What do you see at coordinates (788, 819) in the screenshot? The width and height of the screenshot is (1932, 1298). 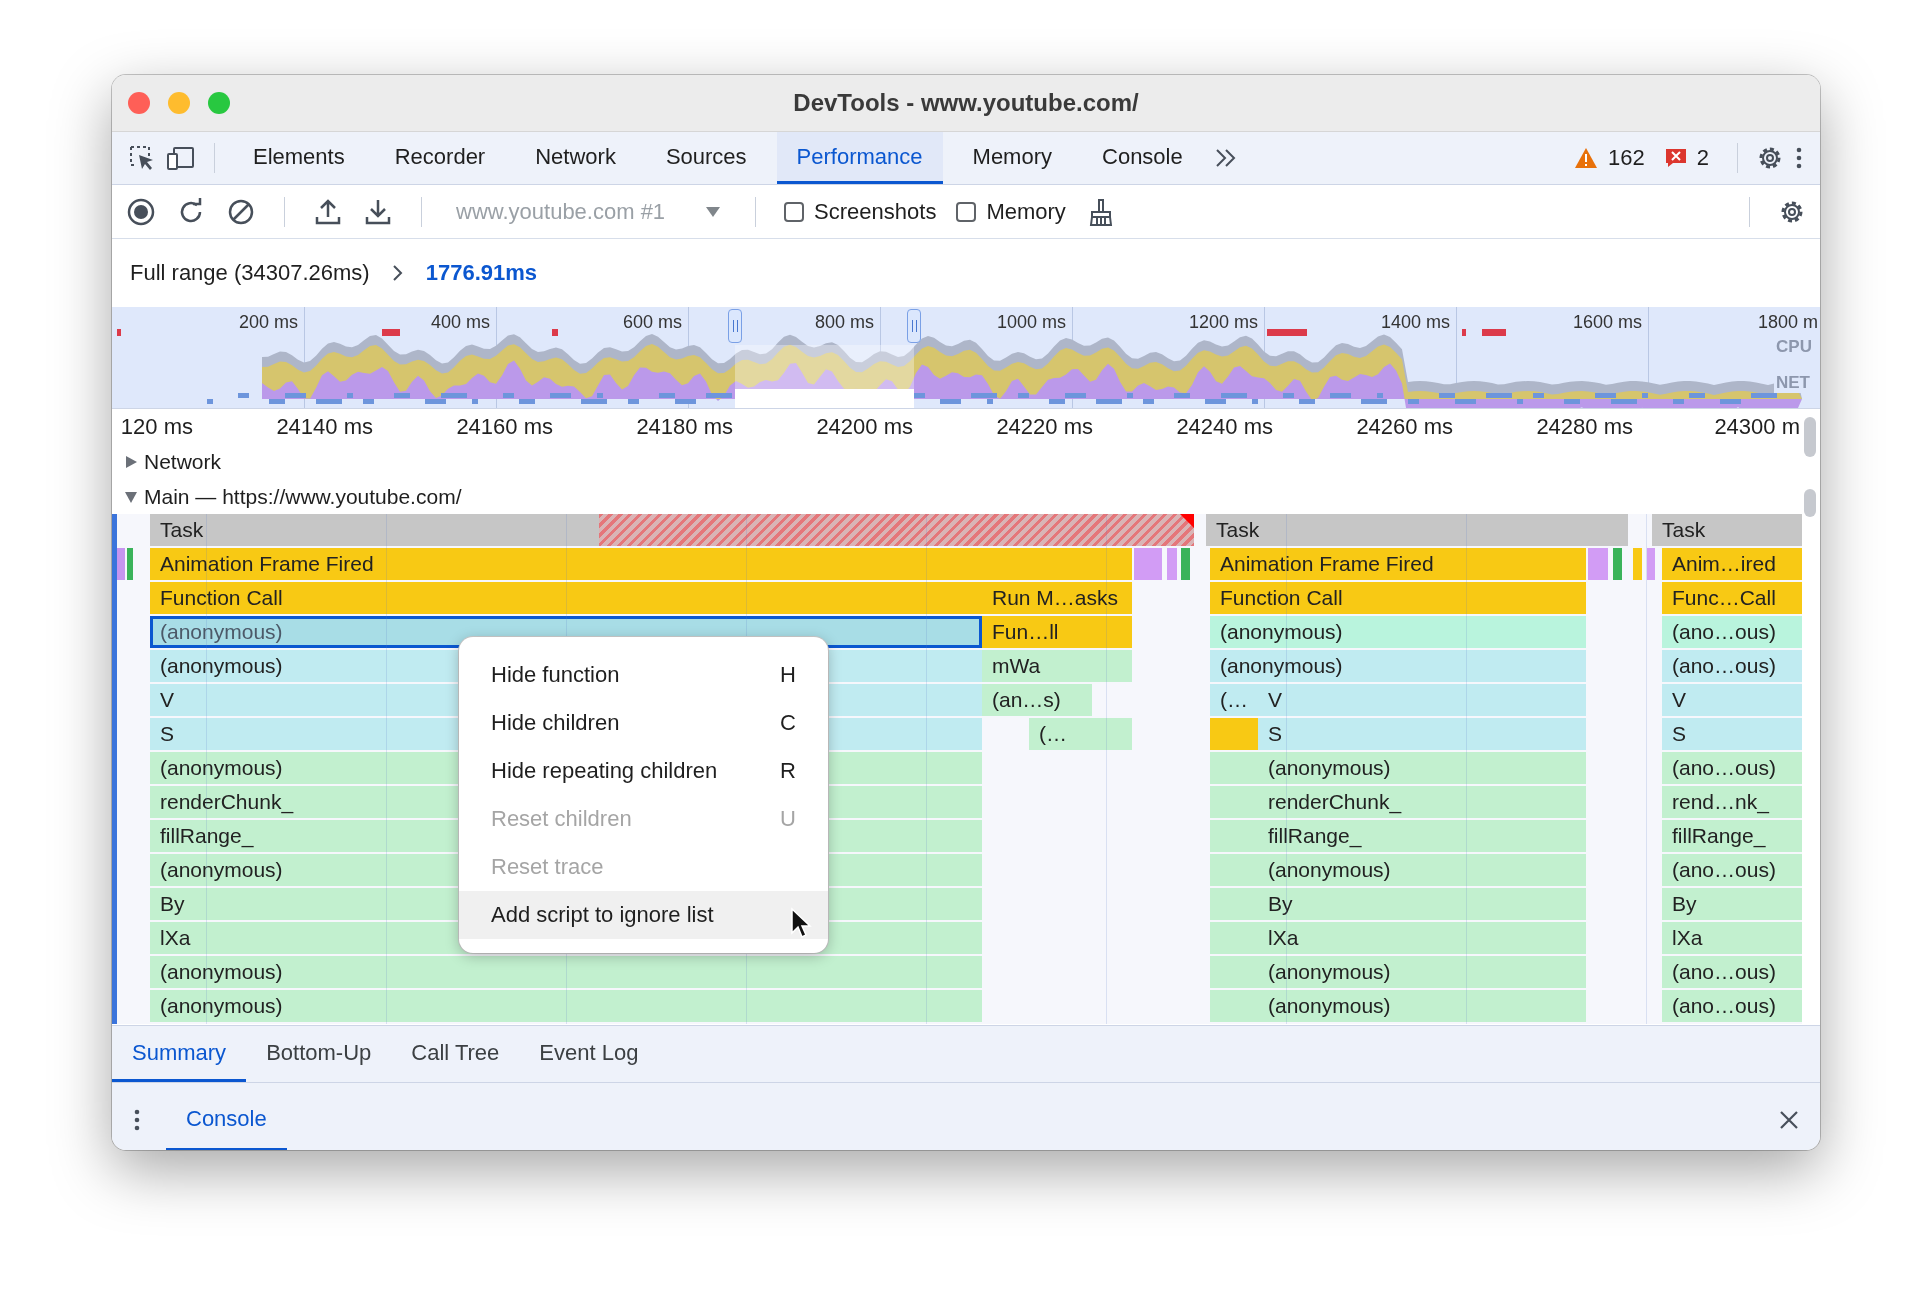 I see `shortcut-key: U` at bounding box center [788, 819].